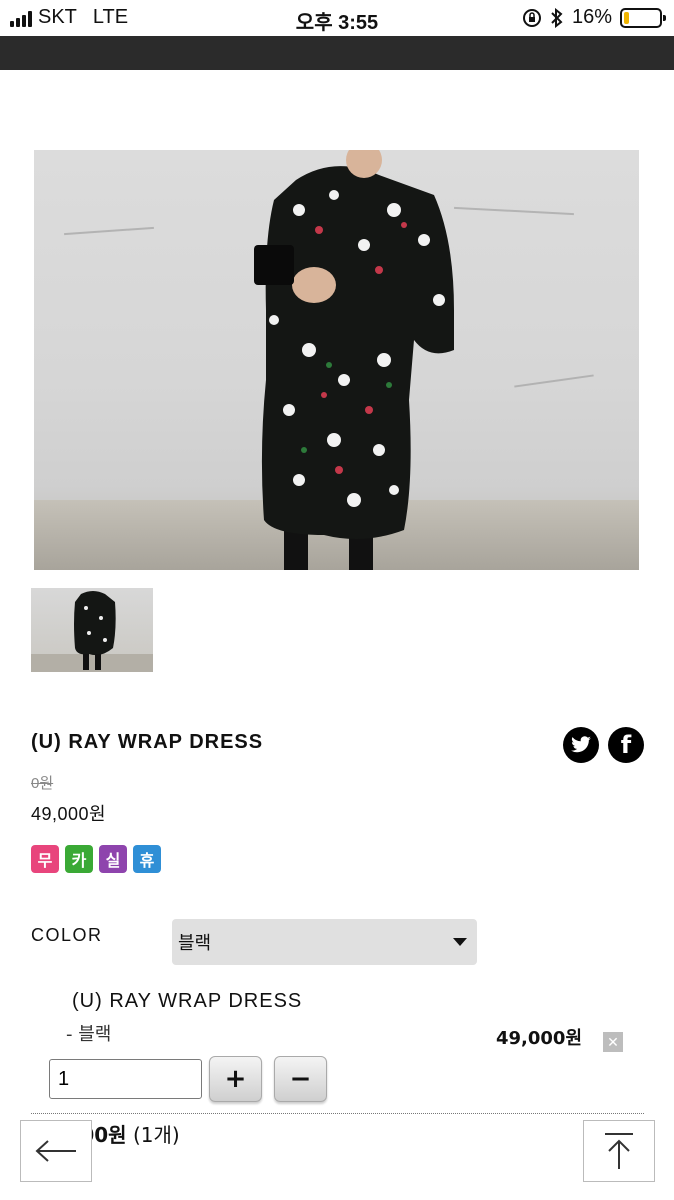  What do you see at coordinates (324, 942) in the screenshot?
I see `color-select: 블랙` at bounding box center [324, 942].